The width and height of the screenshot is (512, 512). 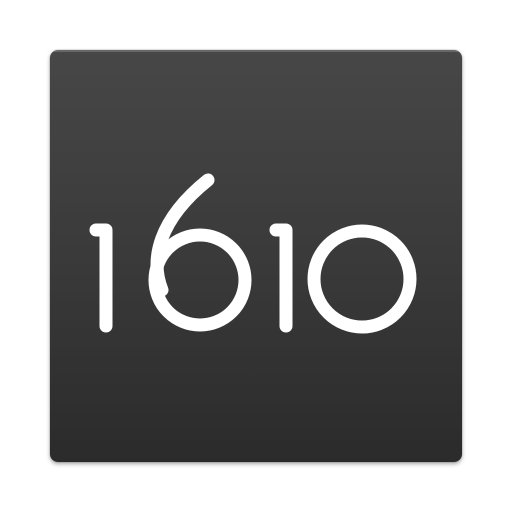 What do you see at coordinates (200, 280) in the screenshot?
I see `logo-digit-6-loop` at bounding box center [200, 280].